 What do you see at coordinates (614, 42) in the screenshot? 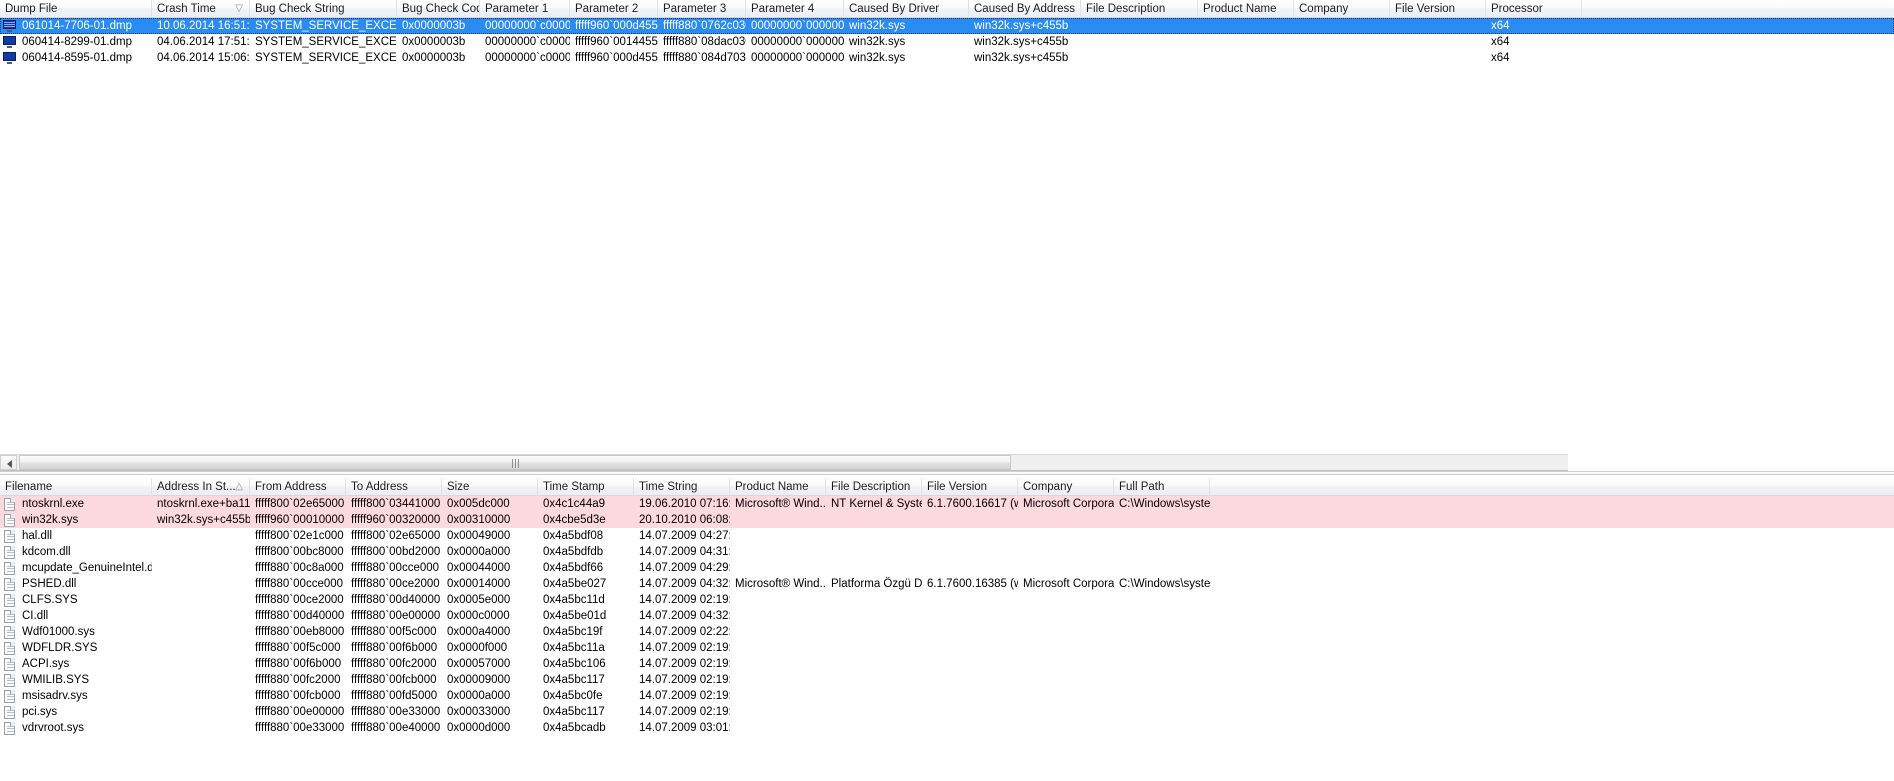
I see `table-cell: fffff960`0014455b` at bounding box center [614, 42].